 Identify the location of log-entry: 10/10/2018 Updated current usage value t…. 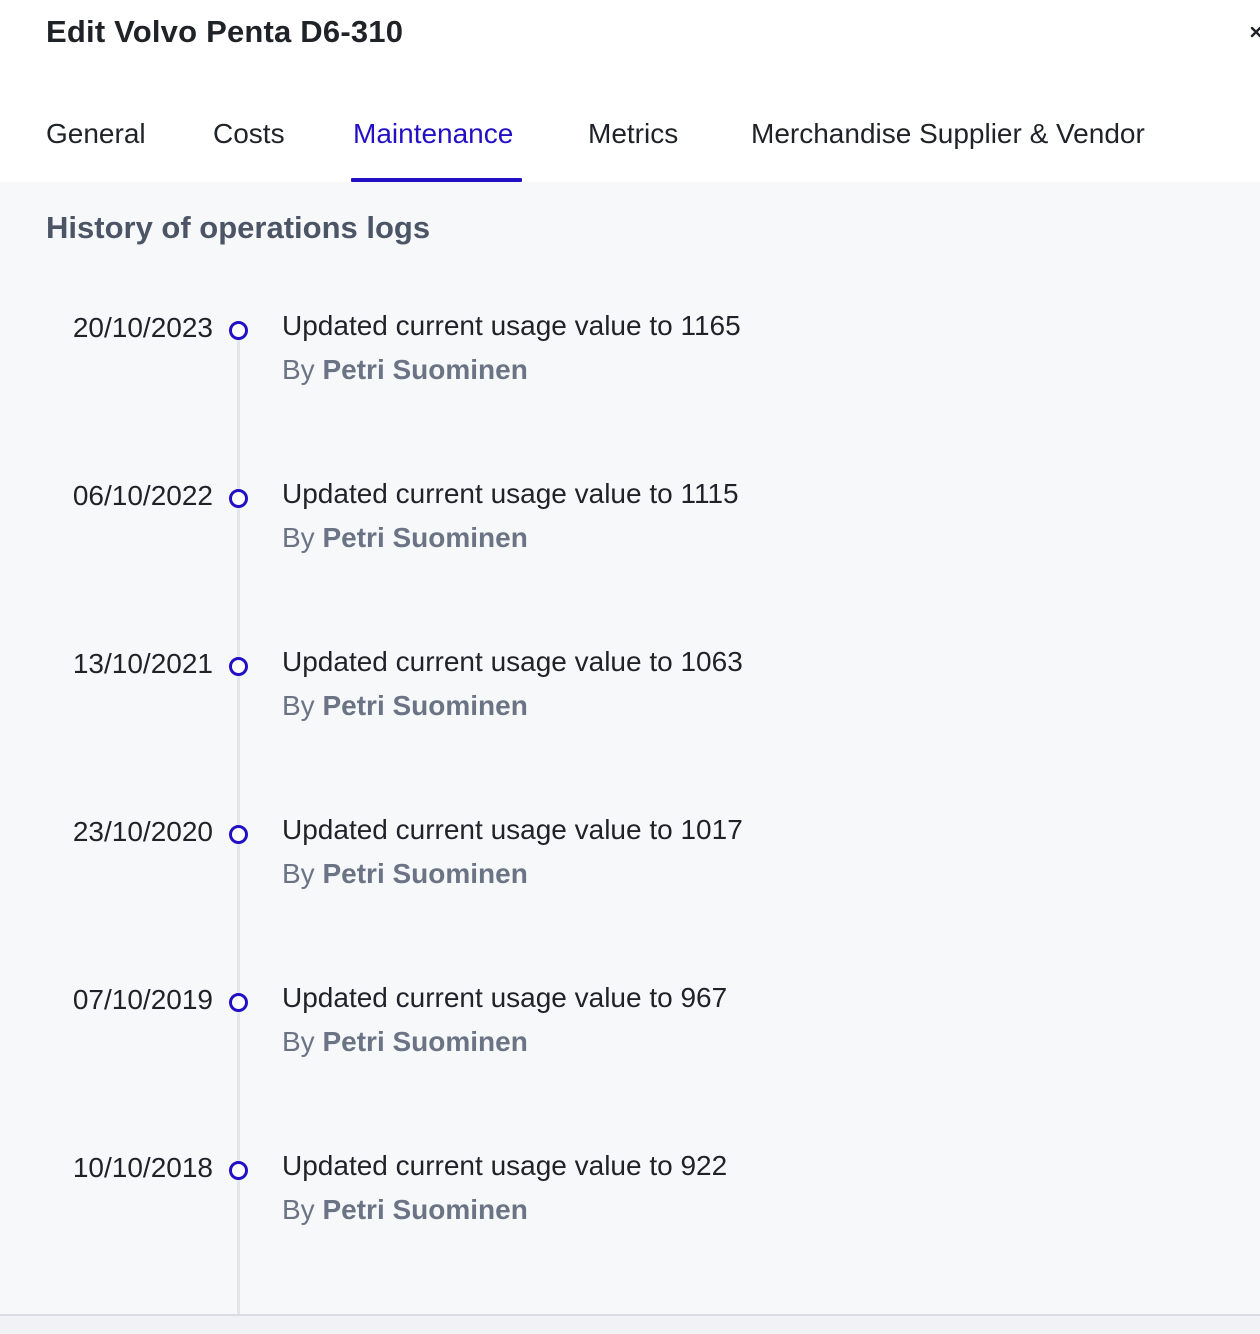
(630, 1201).